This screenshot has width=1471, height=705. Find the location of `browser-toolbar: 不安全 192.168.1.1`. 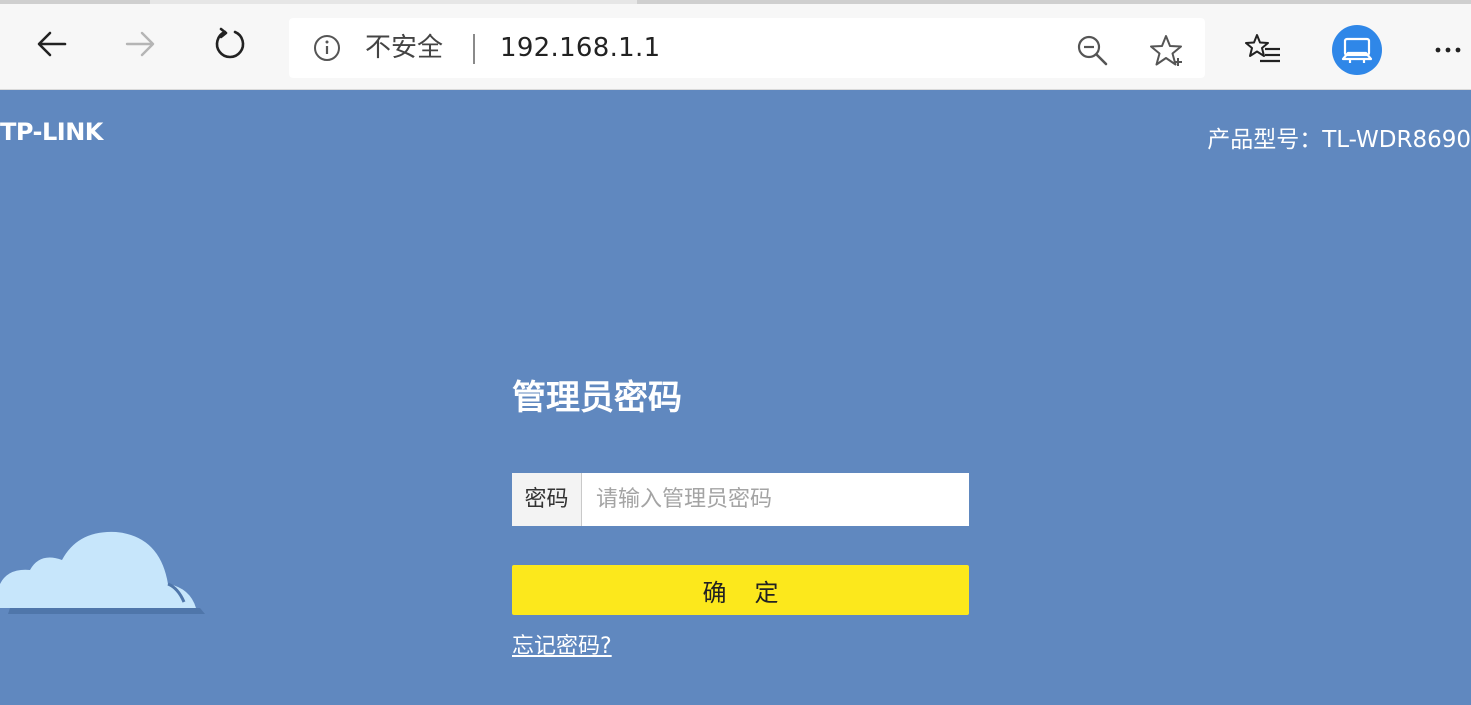

browser-toolbar: 不安全 192.168.1.1 is located at coordinates (735, 47).